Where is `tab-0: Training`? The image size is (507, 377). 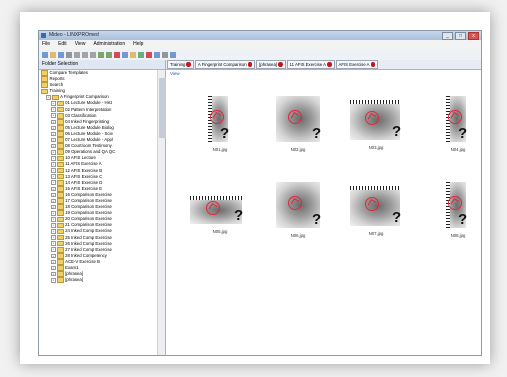 tab-0: Training is located at coordinates (180, 64).